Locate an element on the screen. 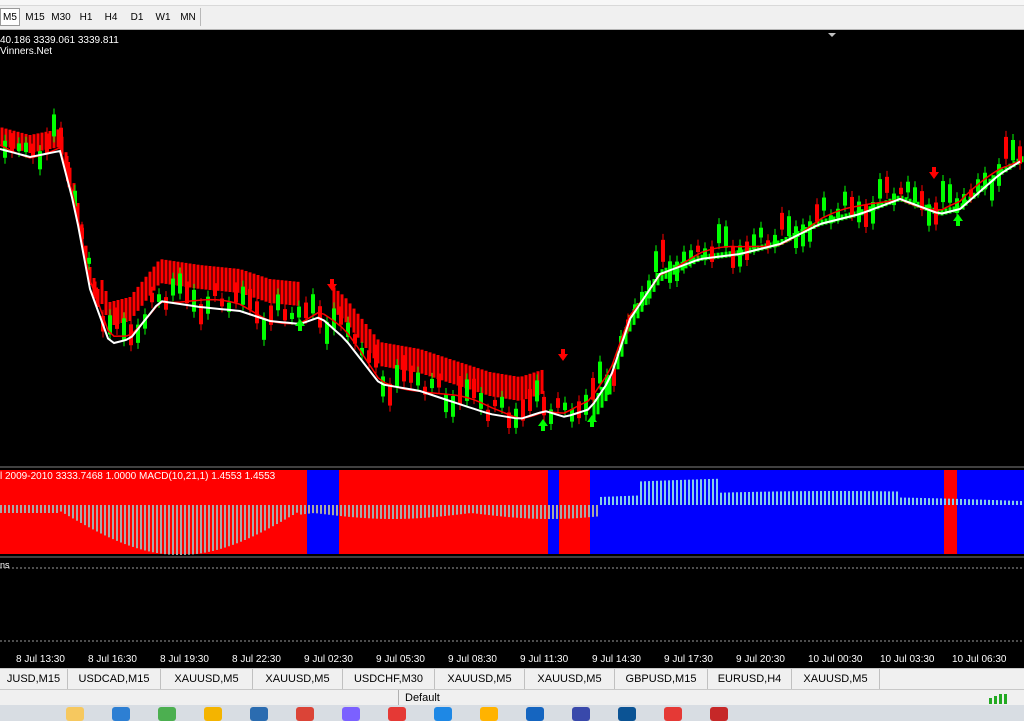 This screenshot has height=721, width=1024. timeframe-m15-button: M15 is located at coordinates (35, 17).